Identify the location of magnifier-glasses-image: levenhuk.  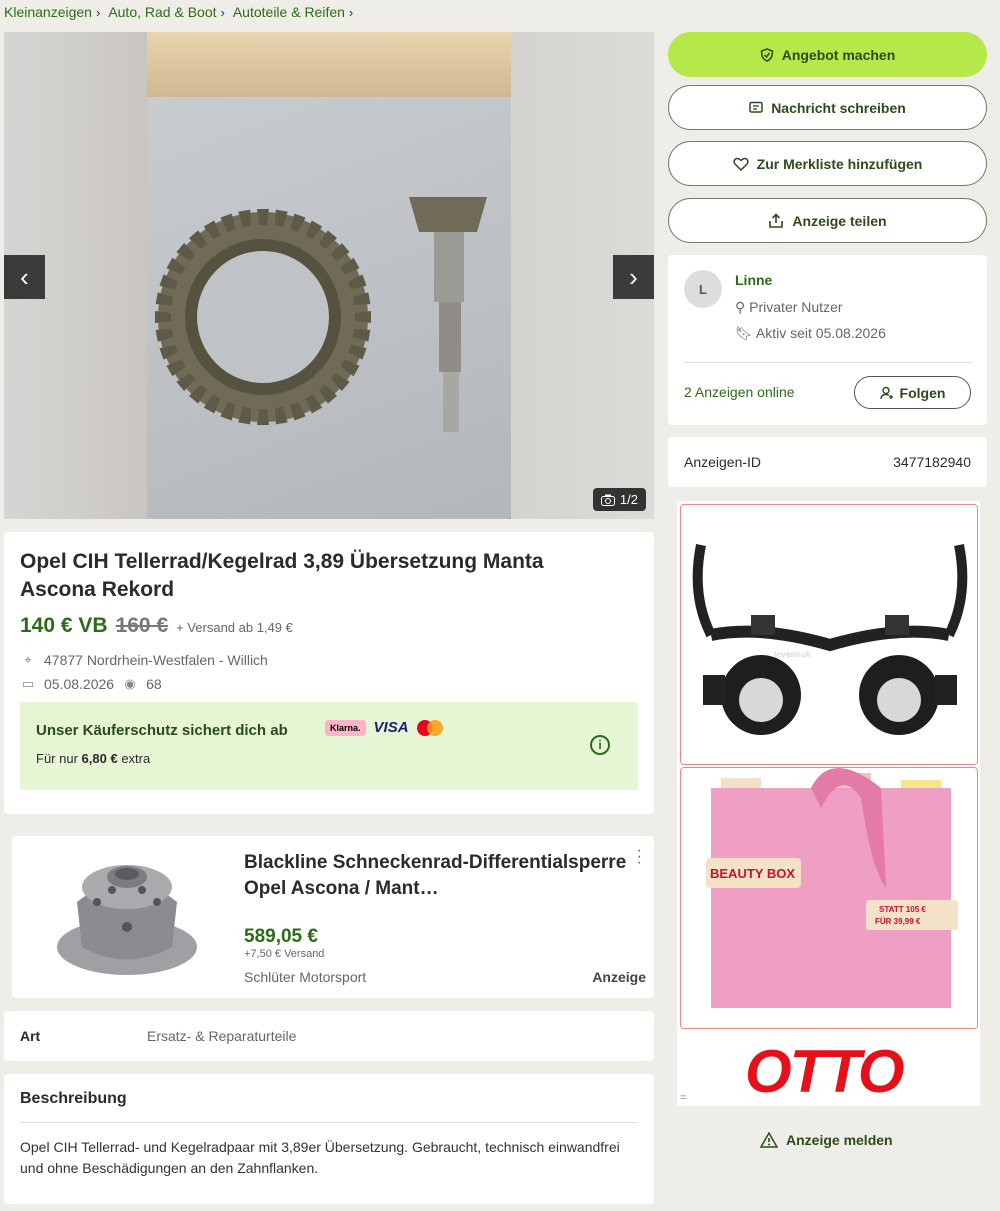
(829, 634).